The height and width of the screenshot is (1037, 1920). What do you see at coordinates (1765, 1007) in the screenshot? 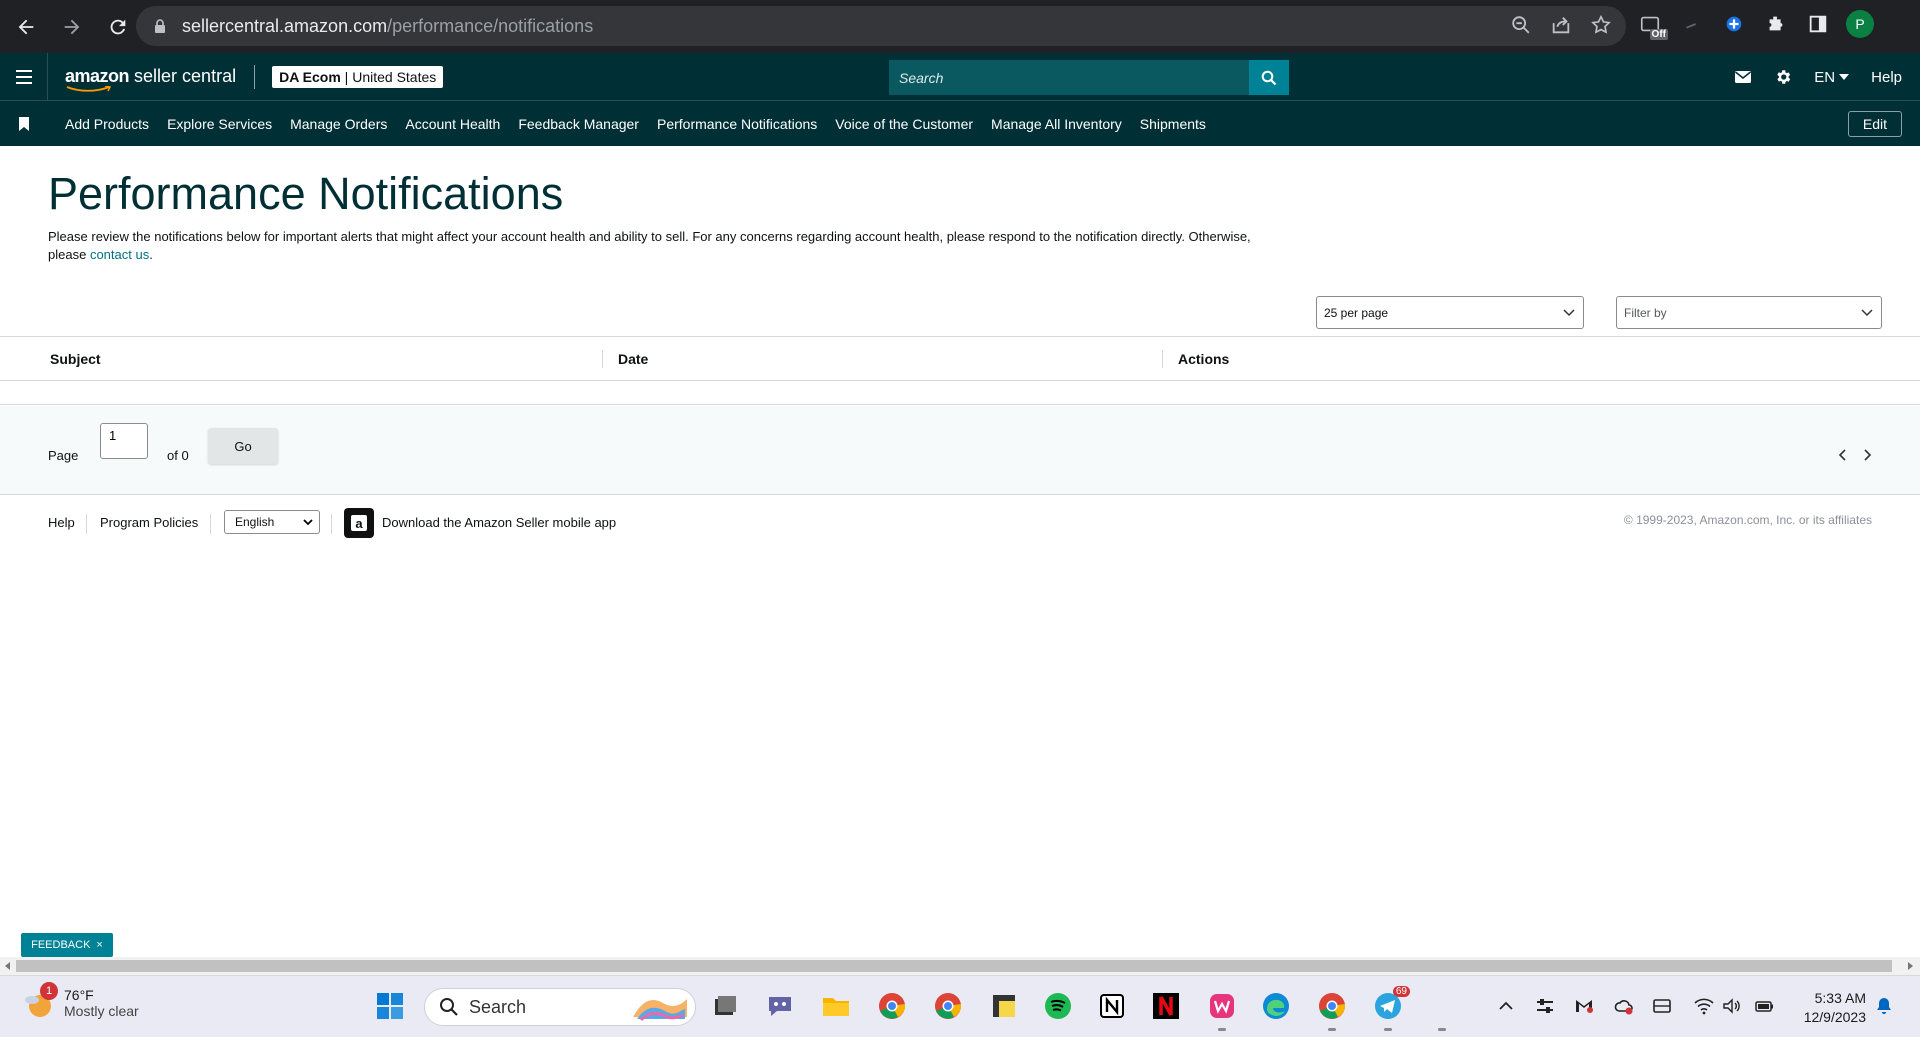
I see `tray-battery` at bounding box center [1765, 1007].